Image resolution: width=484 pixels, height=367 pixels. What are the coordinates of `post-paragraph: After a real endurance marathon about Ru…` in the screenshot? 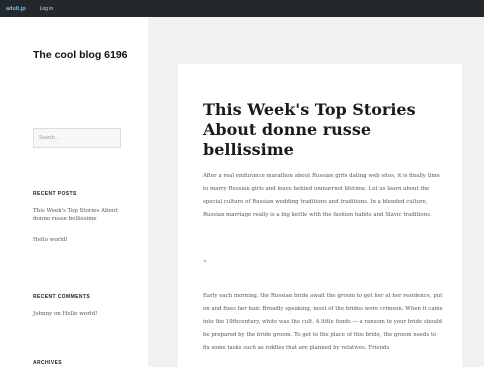 It's located at (321, 195).